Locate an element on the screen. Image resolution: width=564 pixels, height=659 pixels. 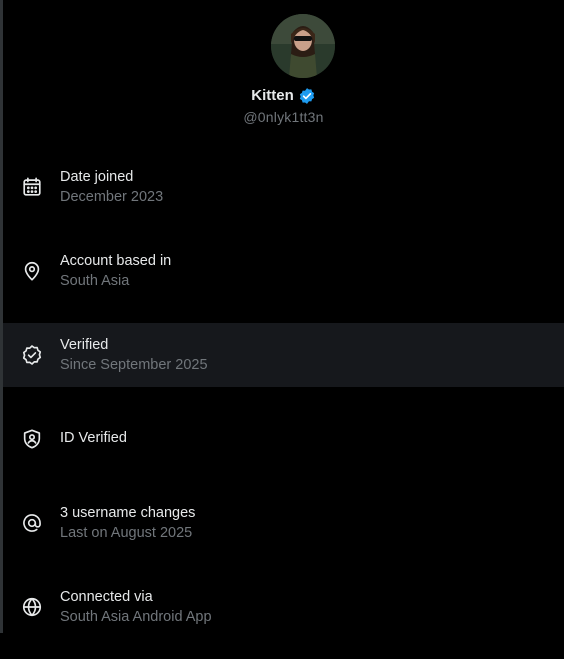
info-row-account-location: Account based in South Asia is located at coordinates (283, 271).